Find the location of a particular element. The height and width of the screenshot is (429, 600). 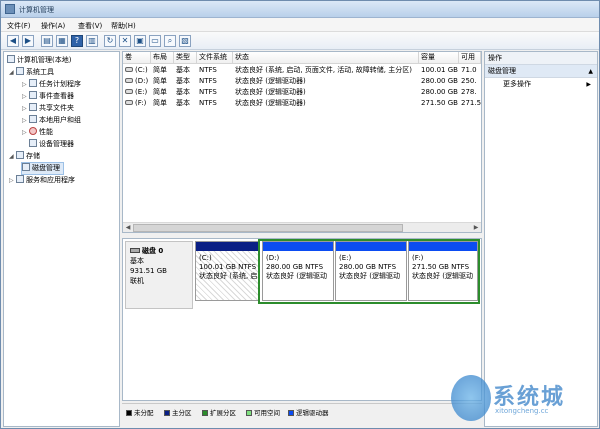

services-icon is located at coordinates (20, 179).